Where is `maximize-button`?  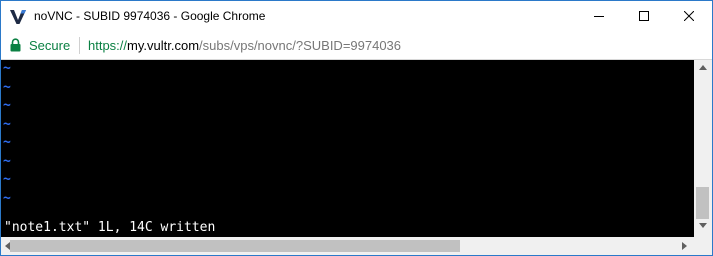 maximize-button is located at coordinates (644, 16).